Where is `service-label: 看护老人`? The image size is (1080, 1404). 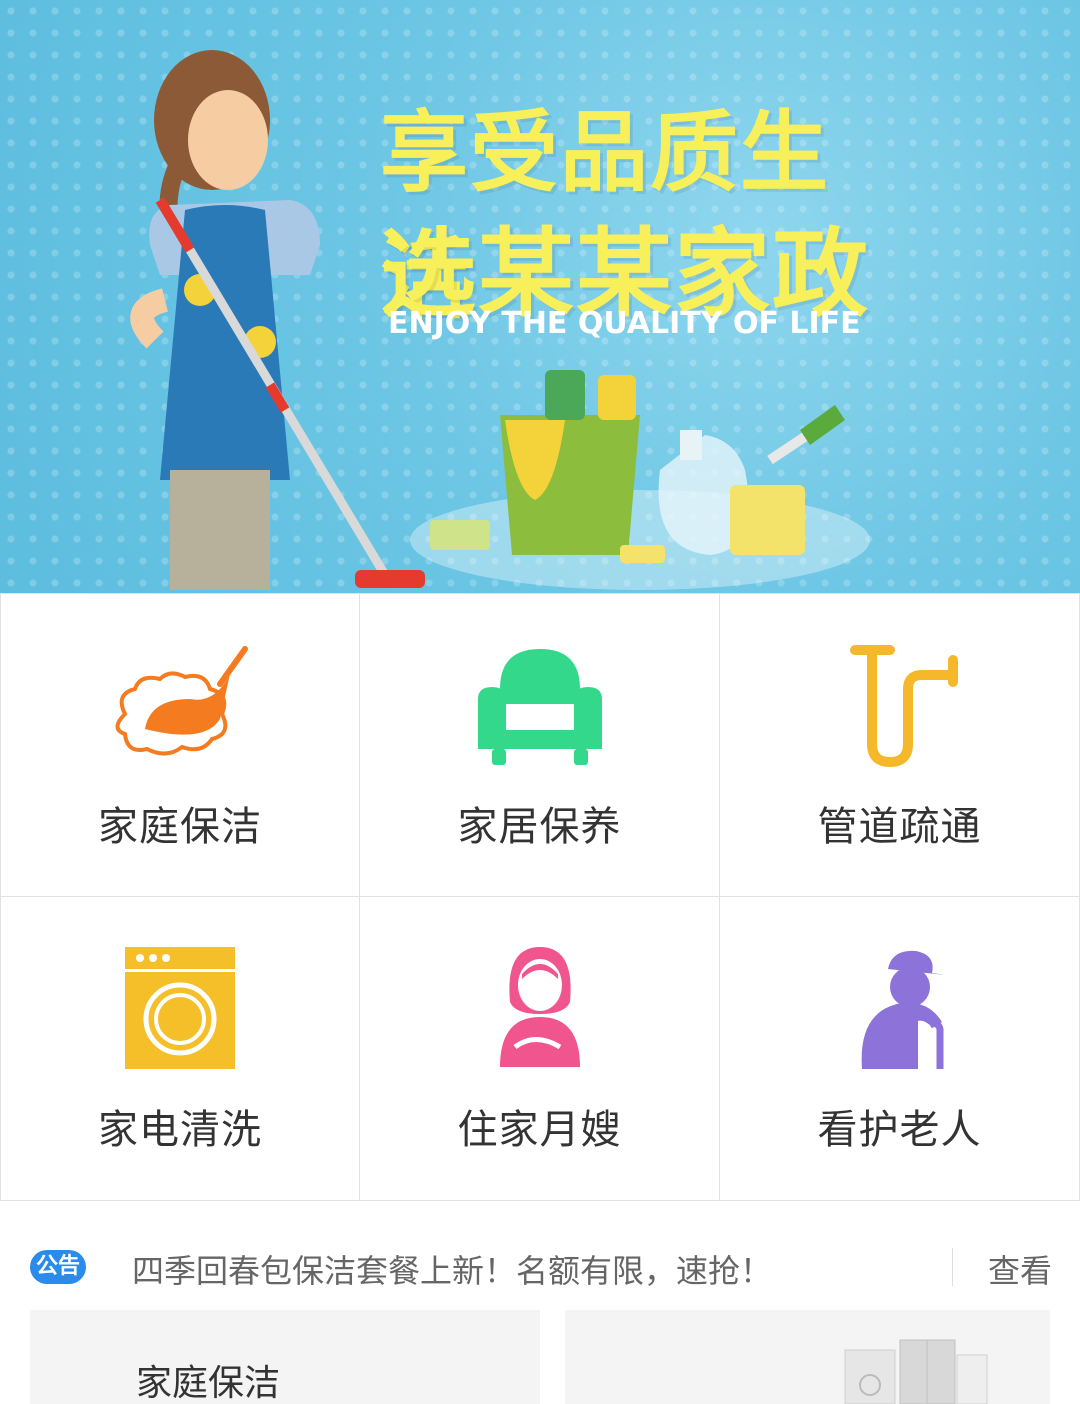
service-label: 看护老人 is located at coordinates (899, 1130).